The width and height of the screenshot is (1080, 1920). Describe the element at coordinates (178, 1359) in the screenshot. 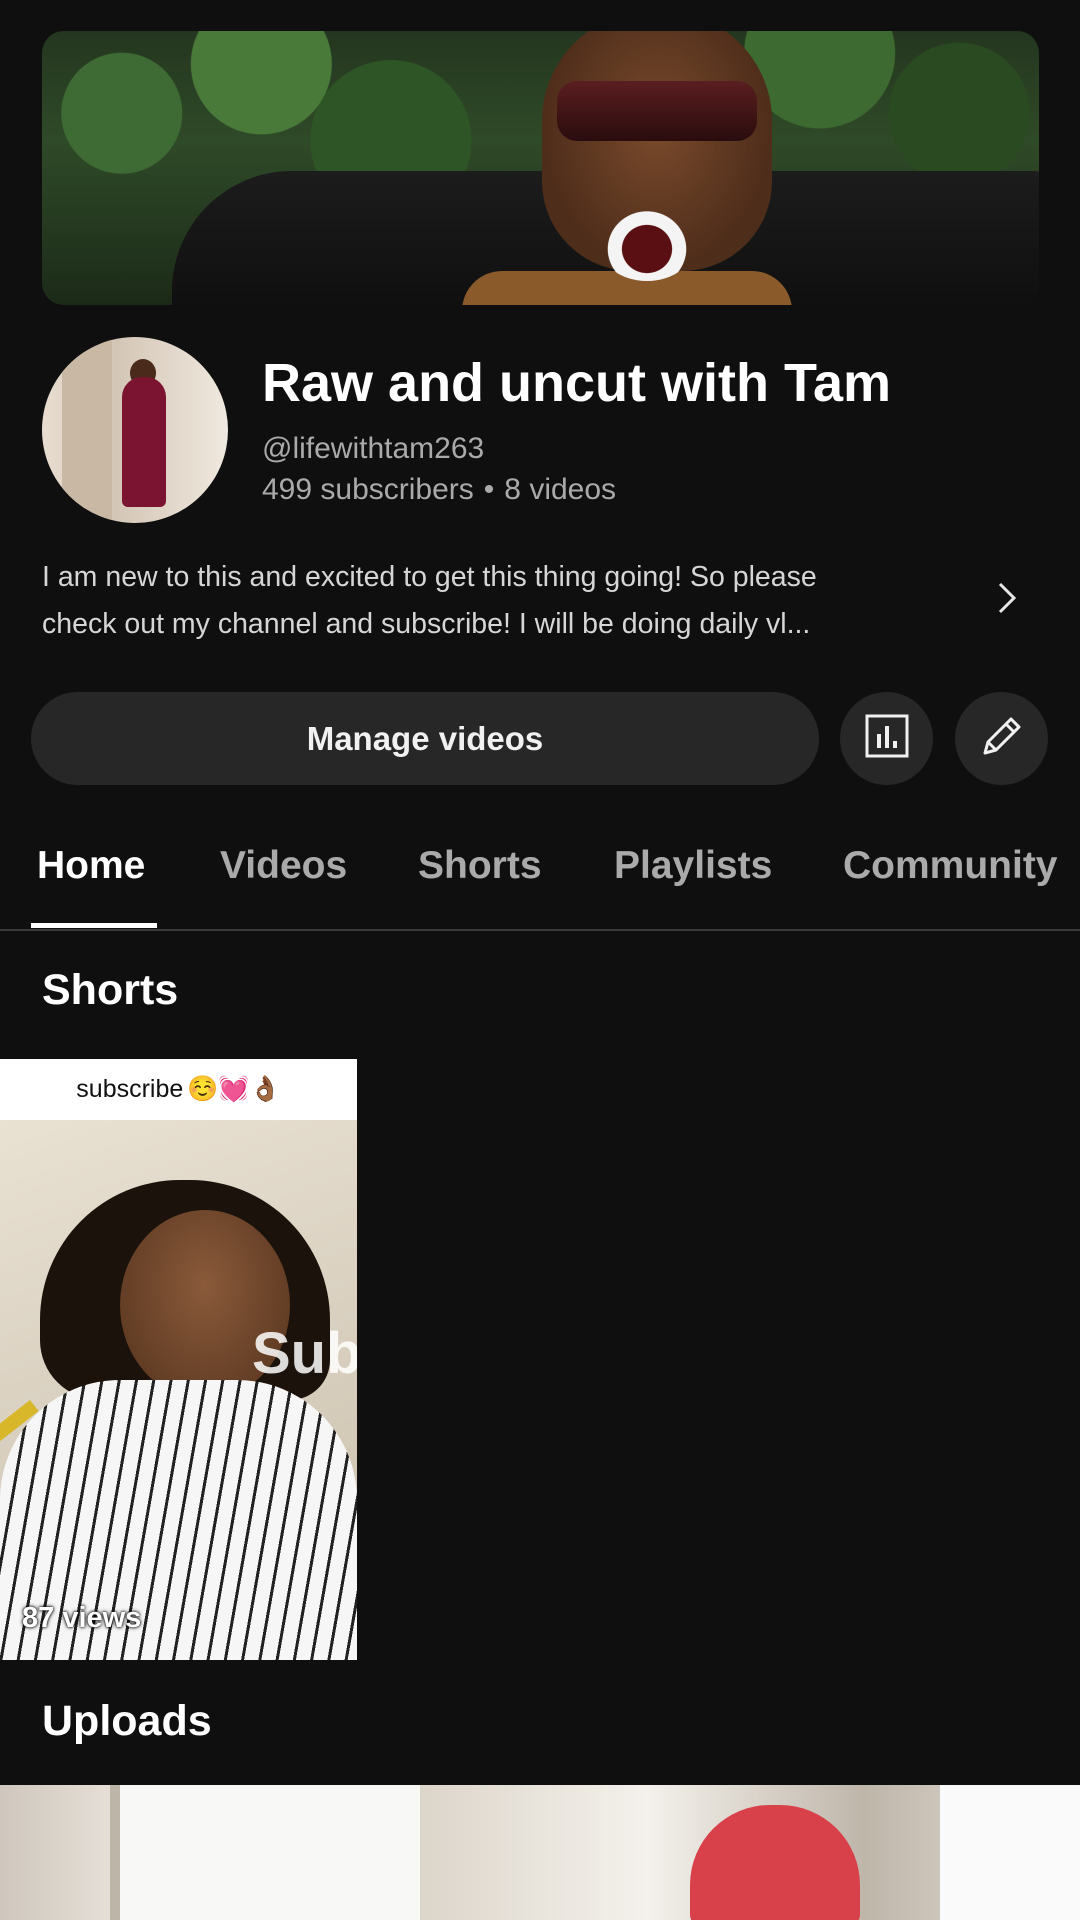

I see `short-thumbnail: subscribe ☺️💓👌🏾 Sub` at that location.